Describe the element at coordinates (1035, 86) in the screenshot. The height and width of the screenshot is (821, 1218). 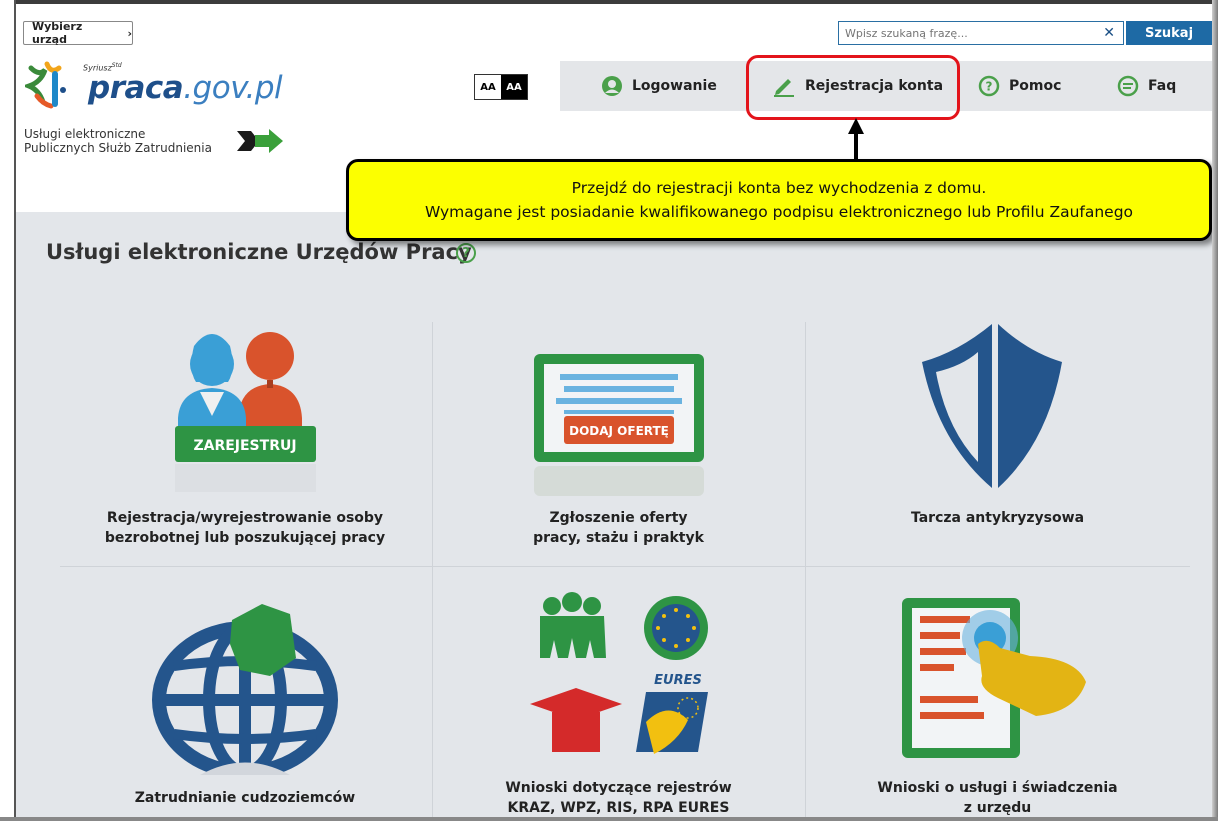
I see `nav-help-label: Pomoc` at that location.